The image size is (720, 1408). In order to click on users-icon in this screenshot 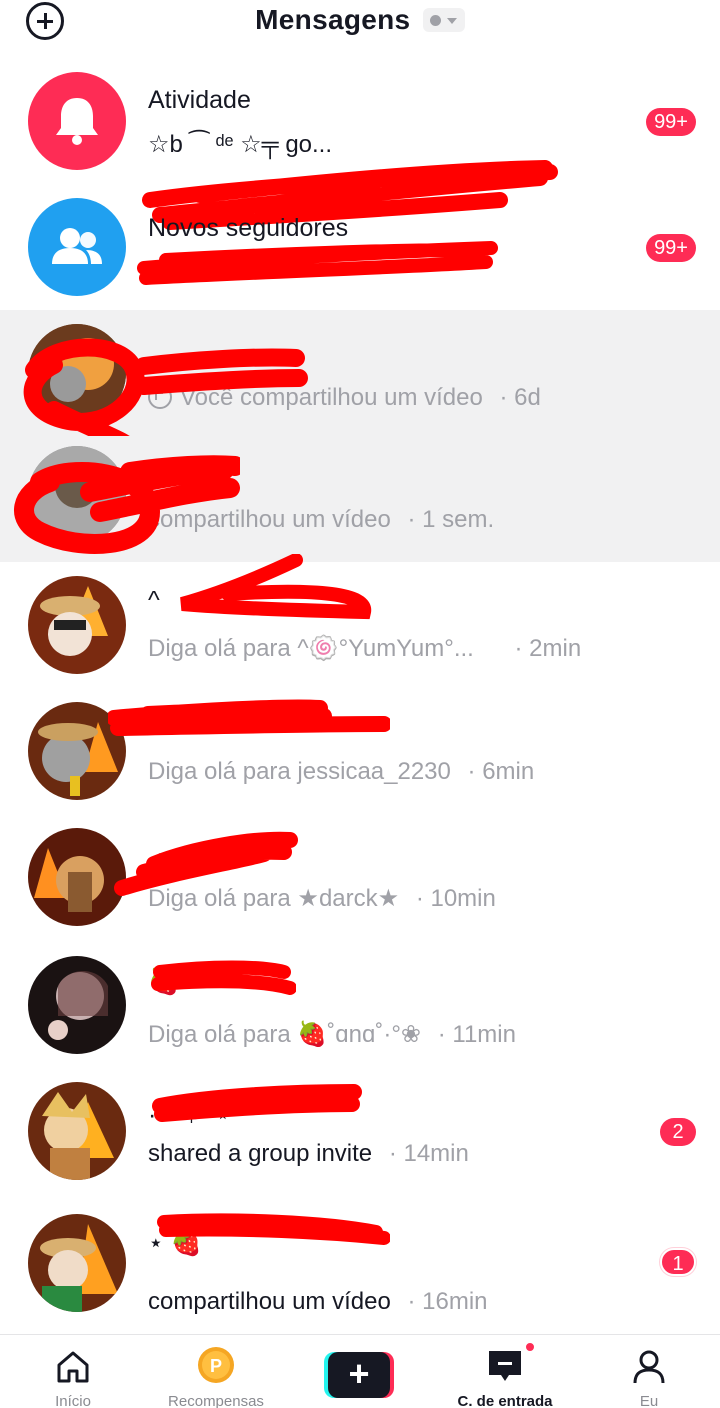, I will do `click(77, 246)`.